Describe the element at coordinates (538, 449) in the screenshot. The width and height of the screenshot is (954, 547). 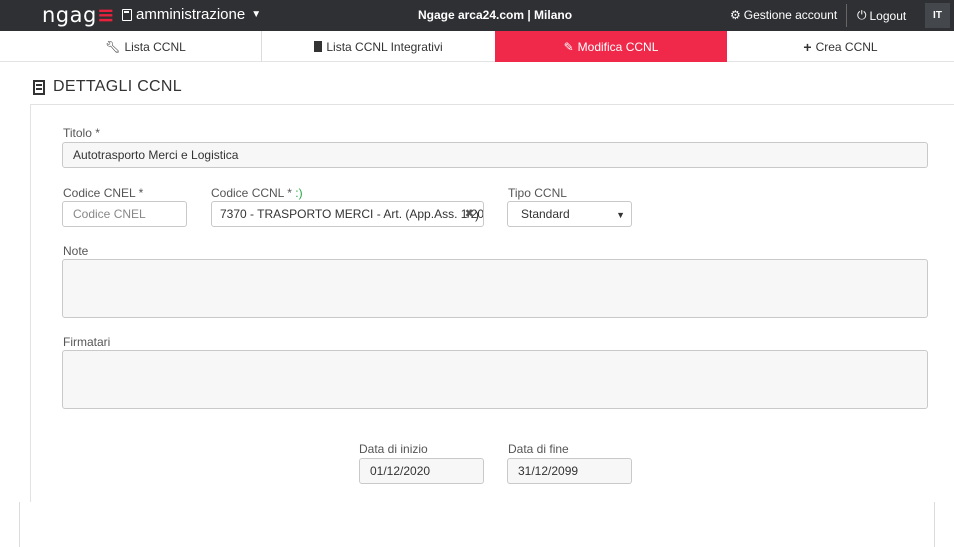
I see `data-fine-label: Data di fine` at that location.